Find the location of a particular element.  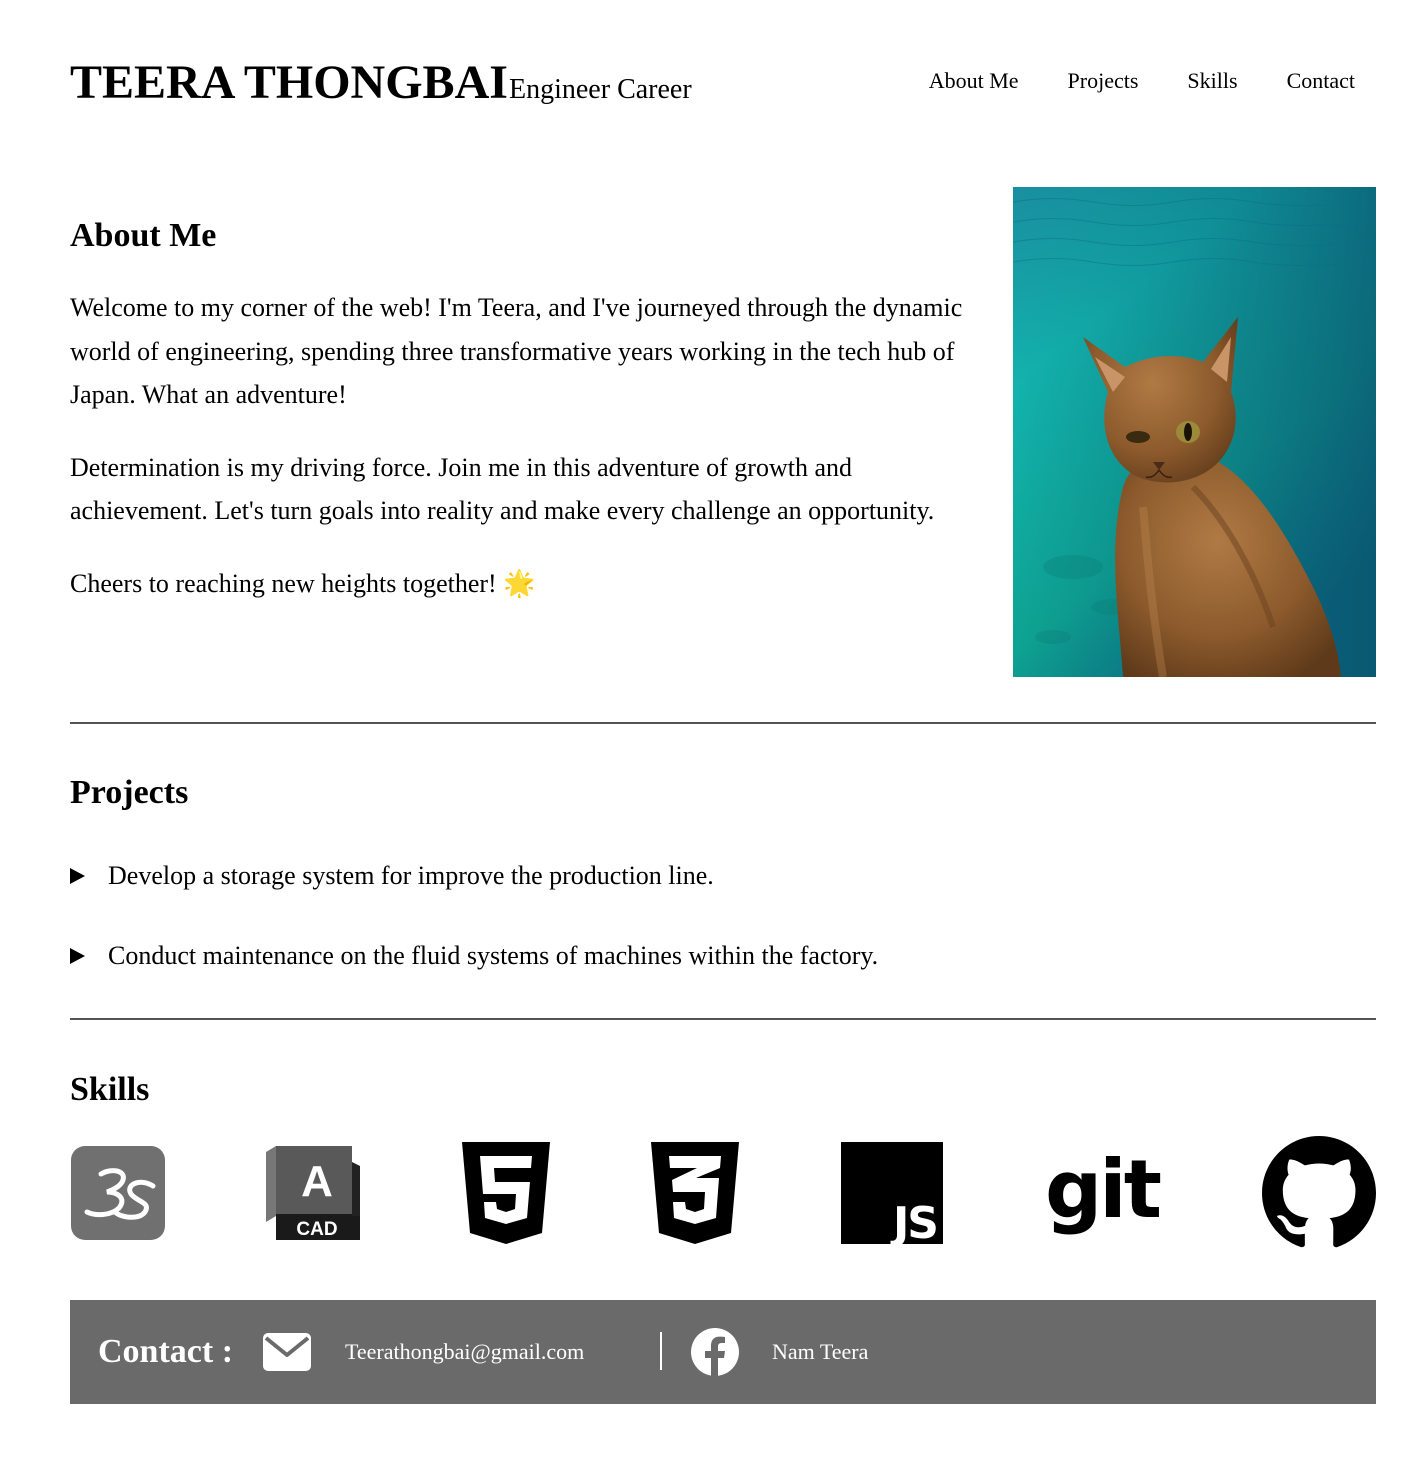

cat-photo is located at coordinates (1194, 432).